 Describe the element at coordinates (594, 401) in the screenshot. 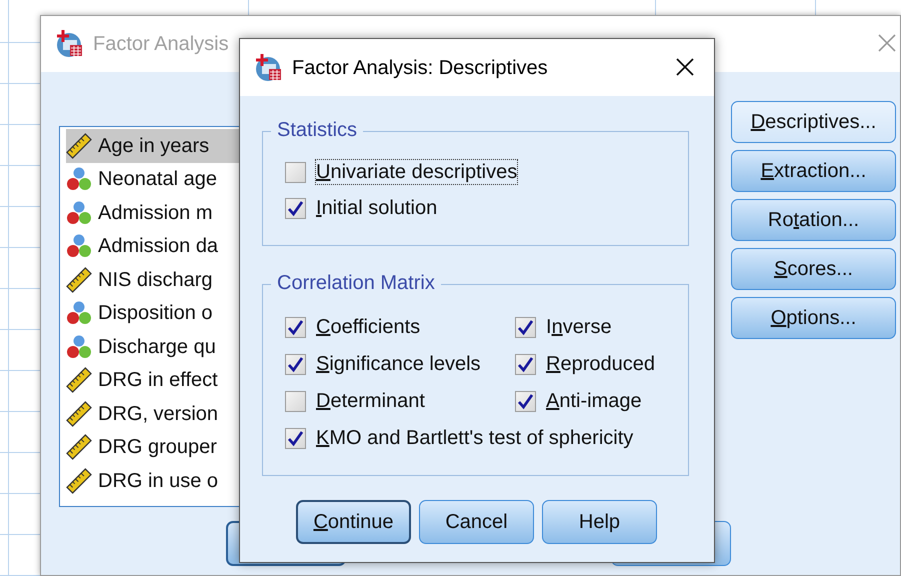

I see `checkbox-label: Anti-image` at that location.